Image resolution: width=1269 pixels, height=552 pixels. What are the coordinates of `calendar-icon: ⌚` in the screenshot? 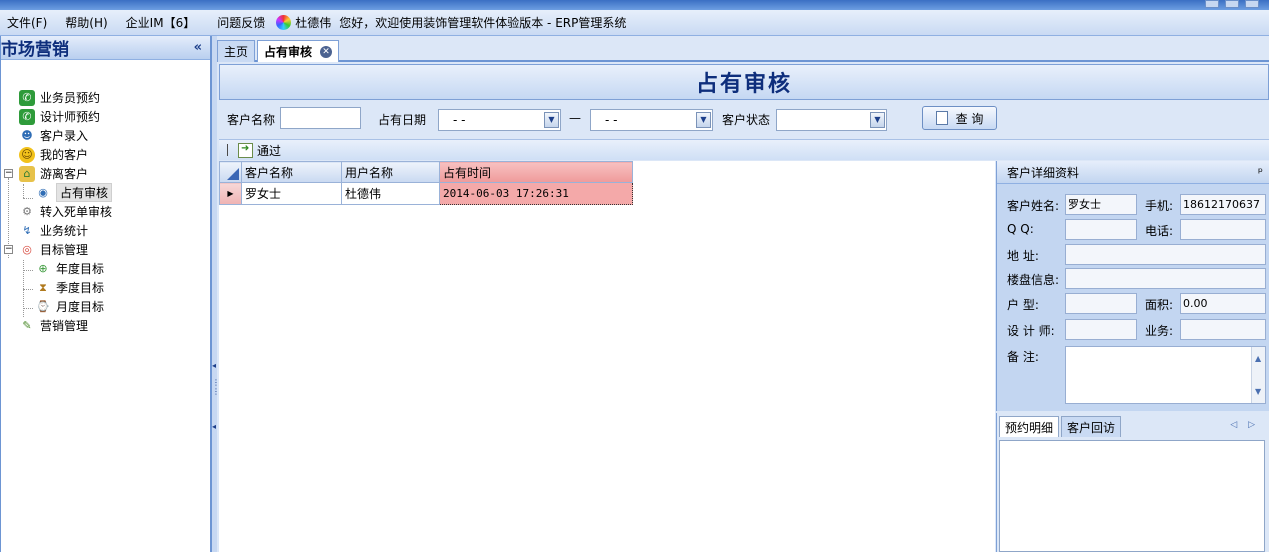 It's located at (43, 306).